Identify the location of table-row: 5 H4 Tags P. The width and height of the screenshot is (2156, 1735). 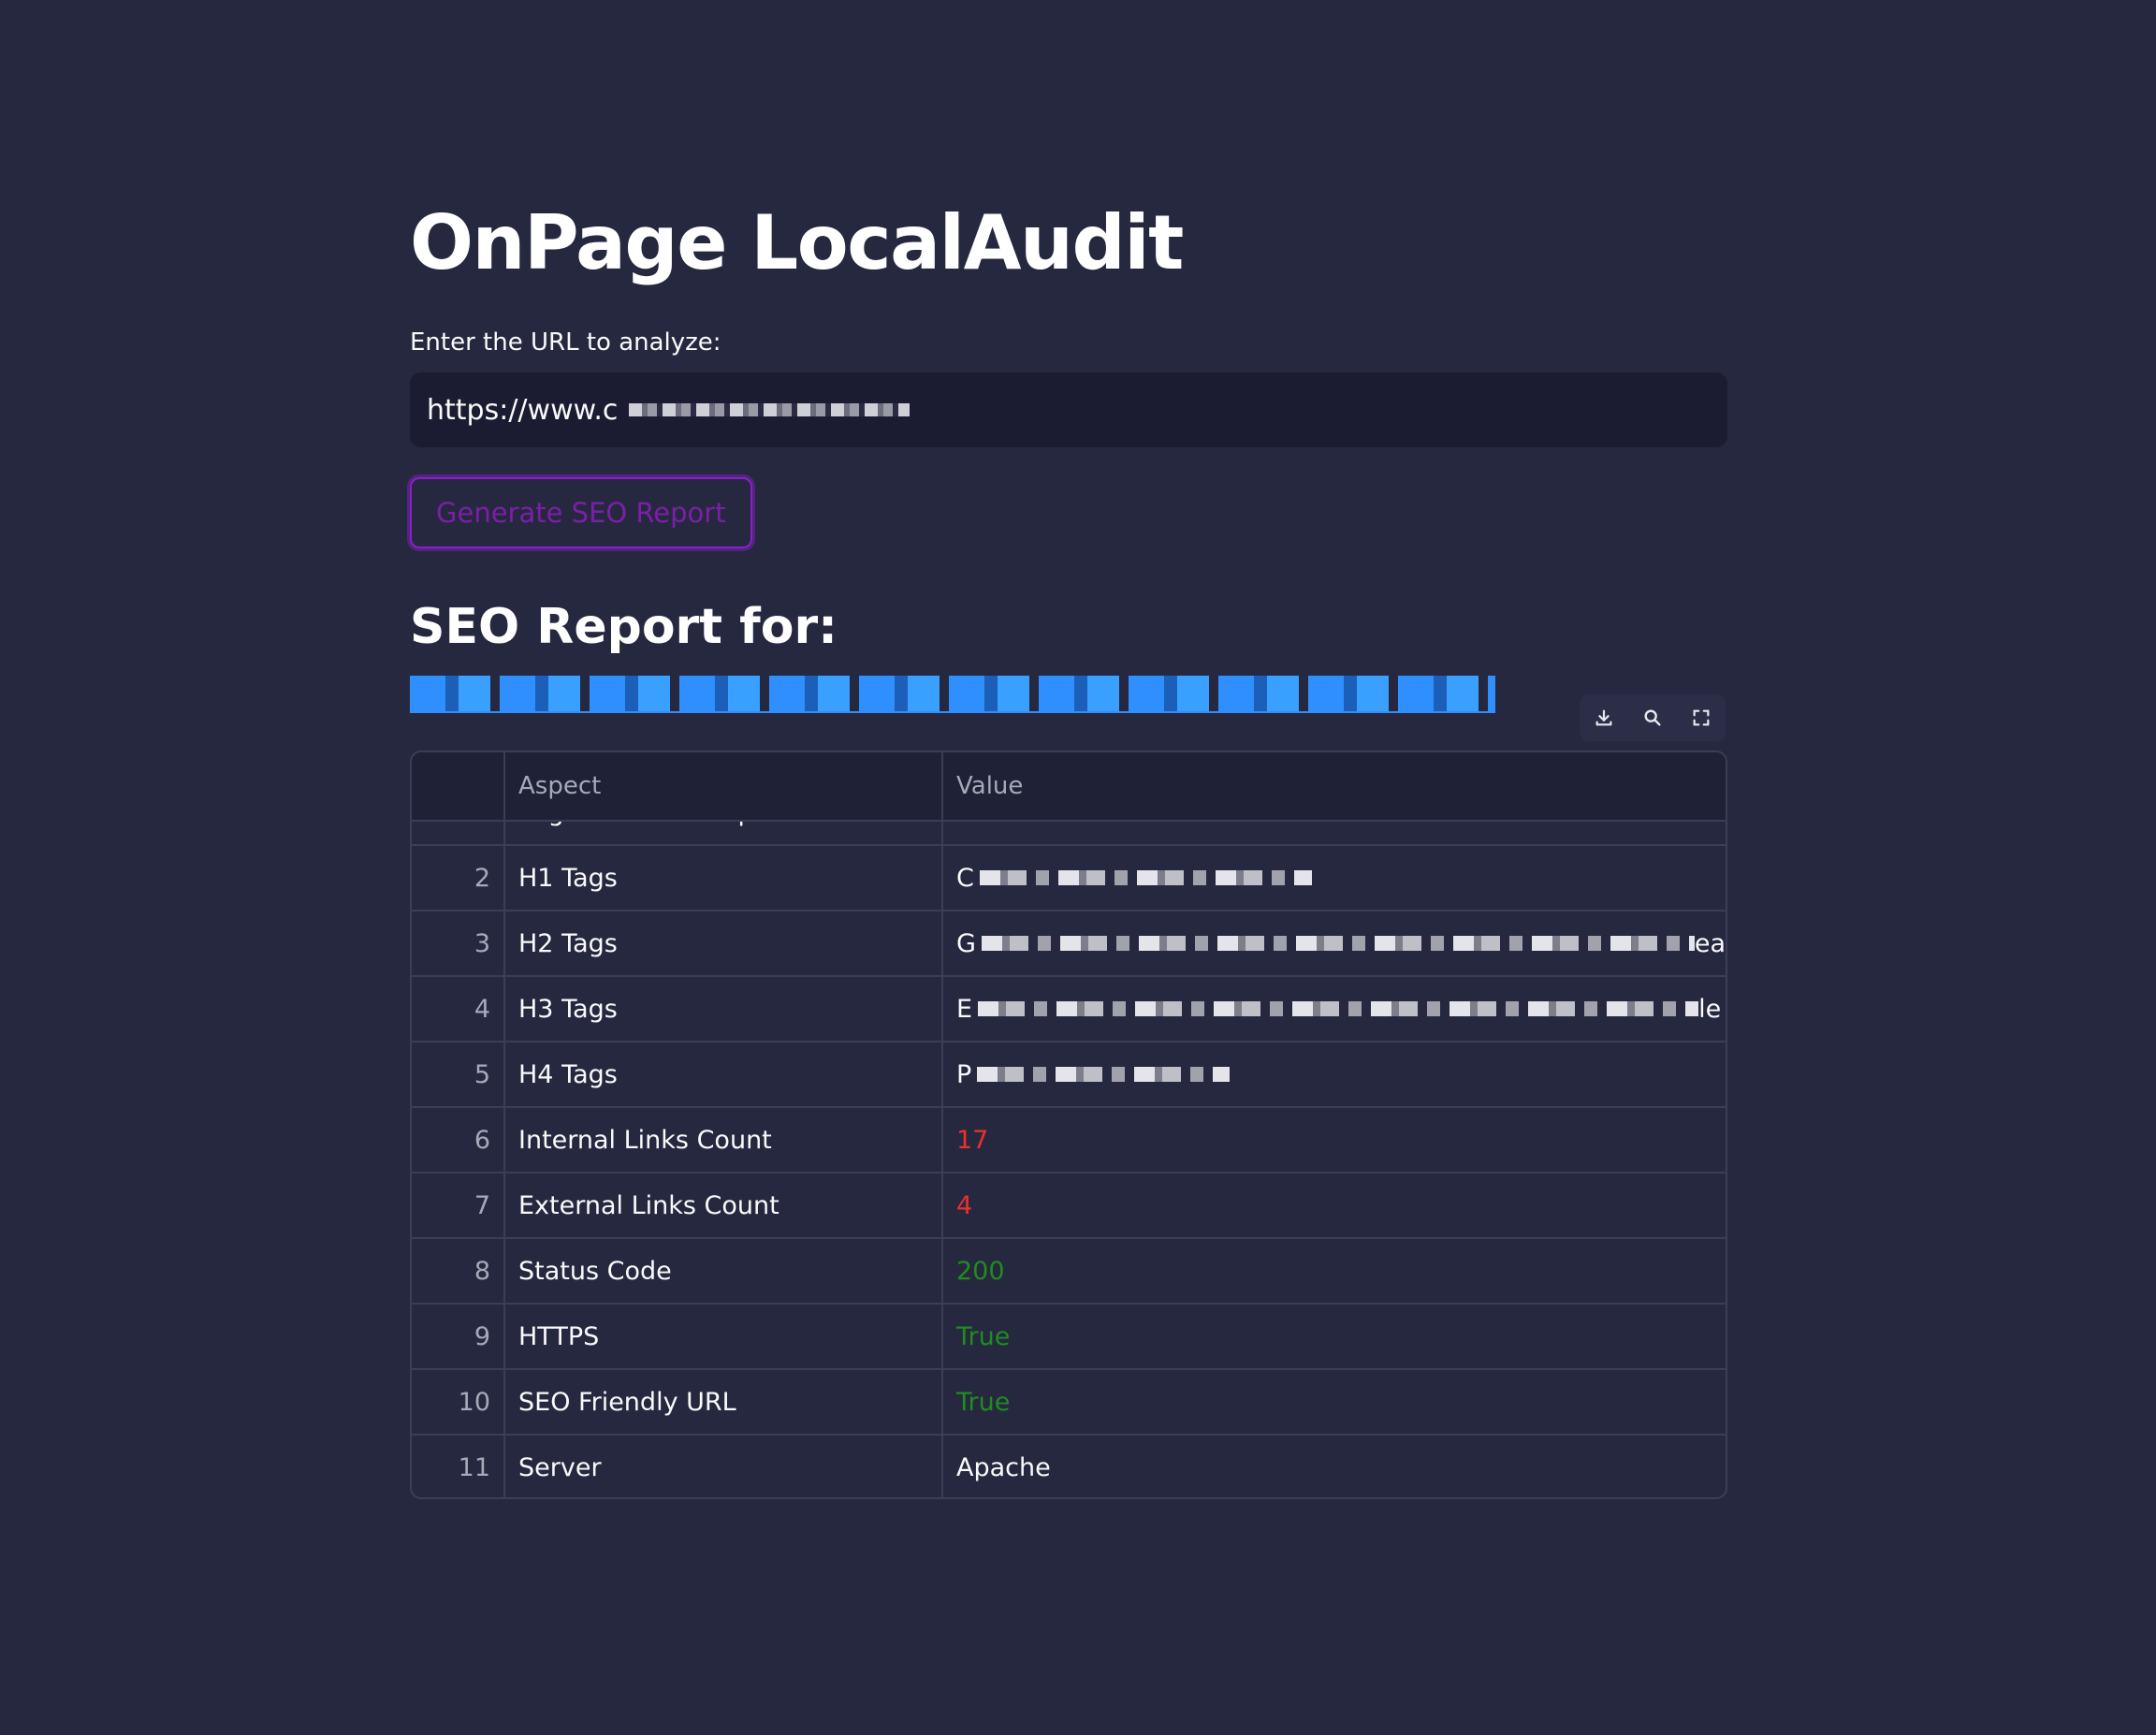
(1069, 1075).